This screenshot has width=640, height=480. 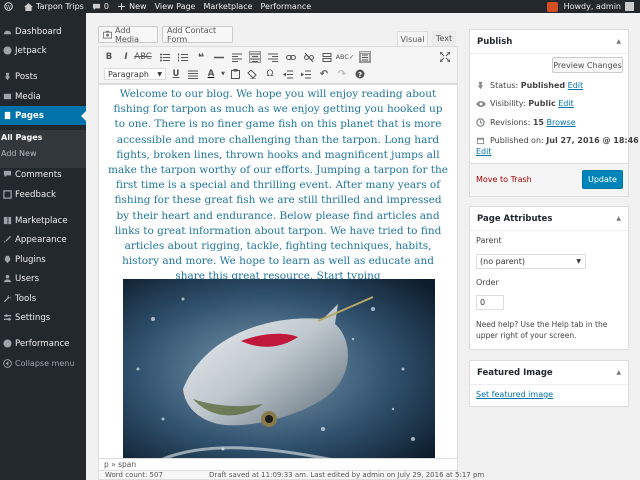 What do you see at coordinates (197, 35) in the screenshot?
I see `add-contact-form-button: Add Contact Form` at bounding box center [197, 35].